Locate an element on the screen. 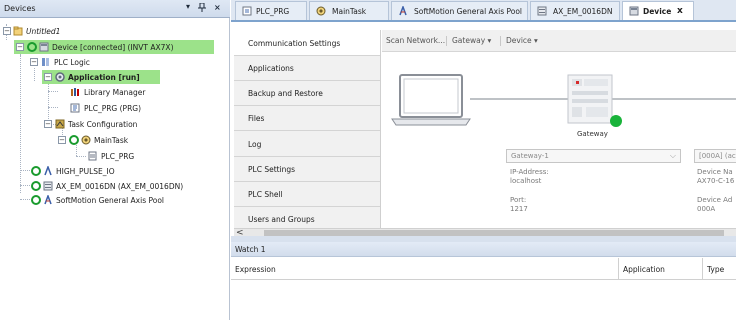 The height and width of the screenshot is (320, 736). pin-icon is located at coordinates (202, 8).